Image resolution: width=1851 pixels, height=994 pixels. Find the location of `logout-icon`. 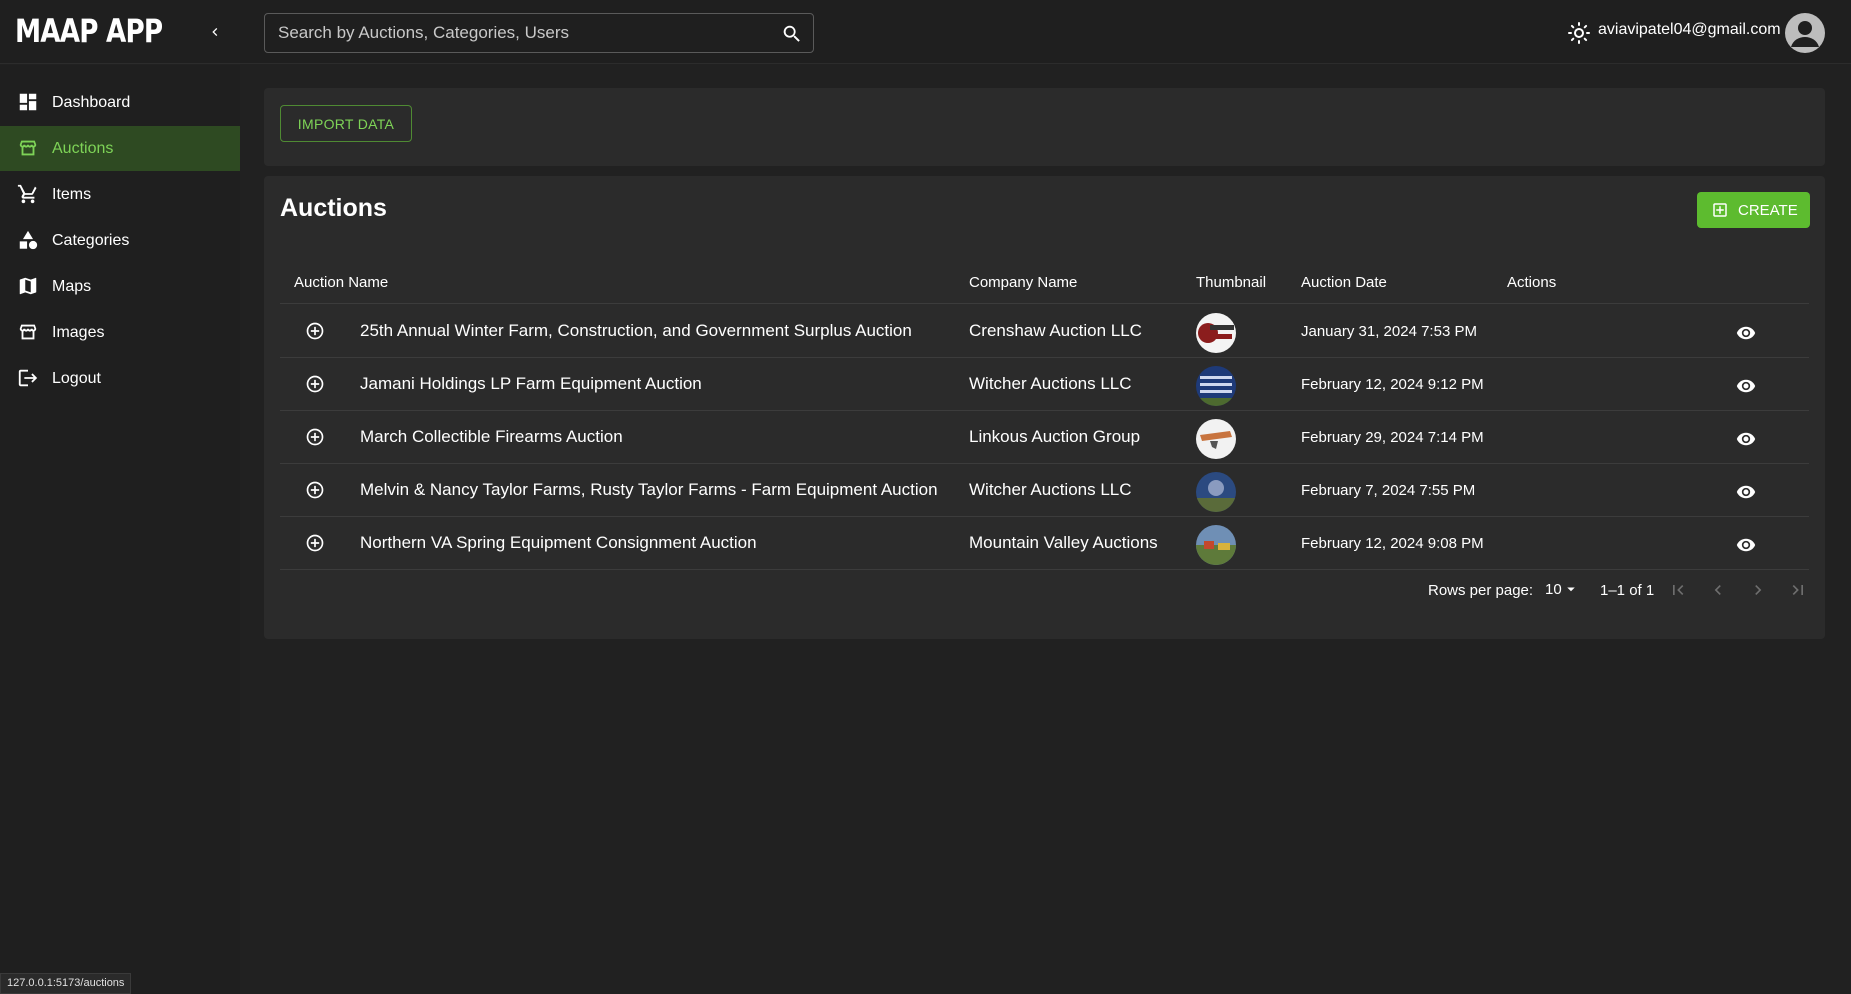

logout-icon is located at coordinates (28, 378).